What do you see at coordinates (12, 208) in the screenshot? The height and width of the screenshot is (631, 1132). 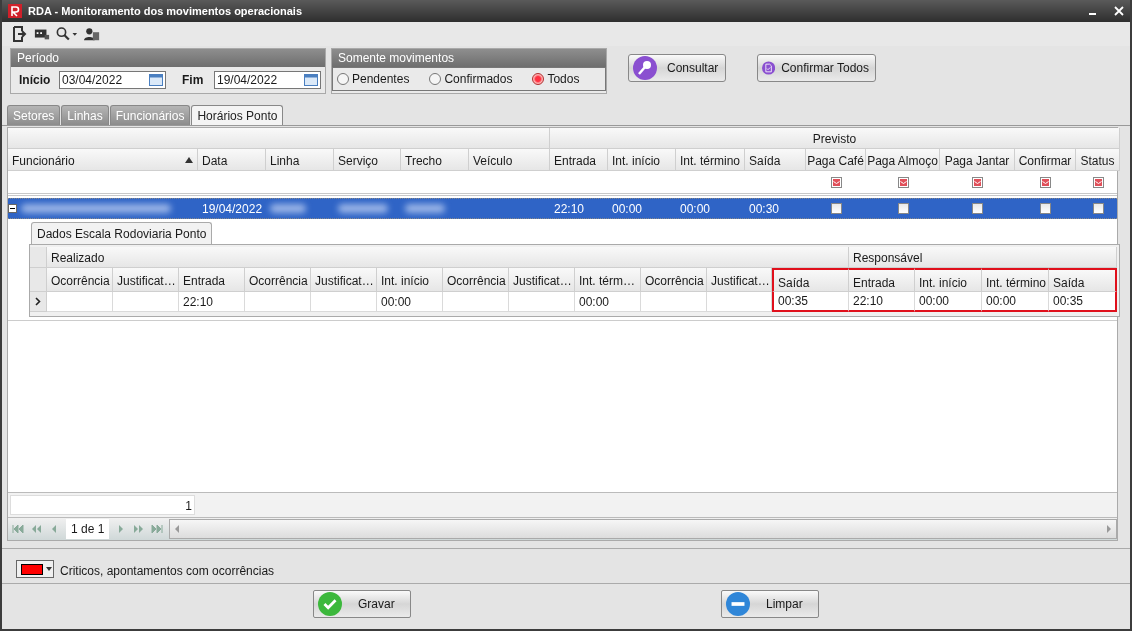 I see `collapse-icon` at bounding box center [12, 208].